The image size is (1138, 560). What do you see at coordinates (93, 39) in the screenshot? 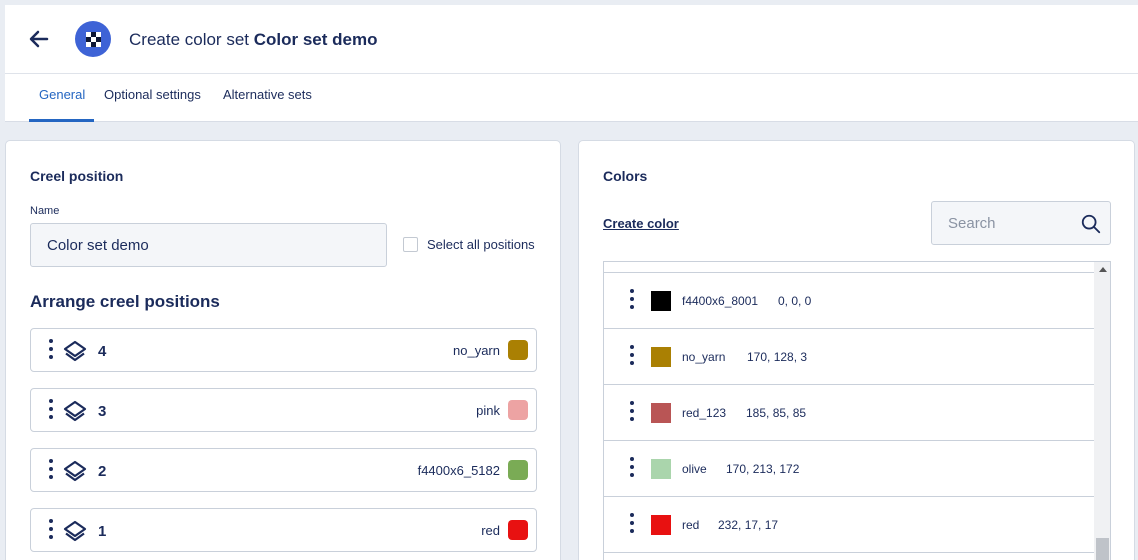
I see `checker-logo-icon` at bounding box center [93, 39].